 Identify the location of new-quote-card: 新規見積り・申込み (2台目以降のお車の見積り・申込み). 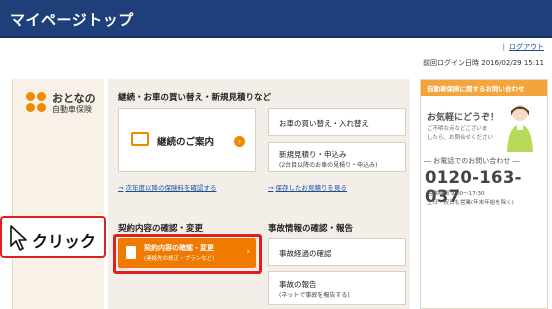
(337, 157).